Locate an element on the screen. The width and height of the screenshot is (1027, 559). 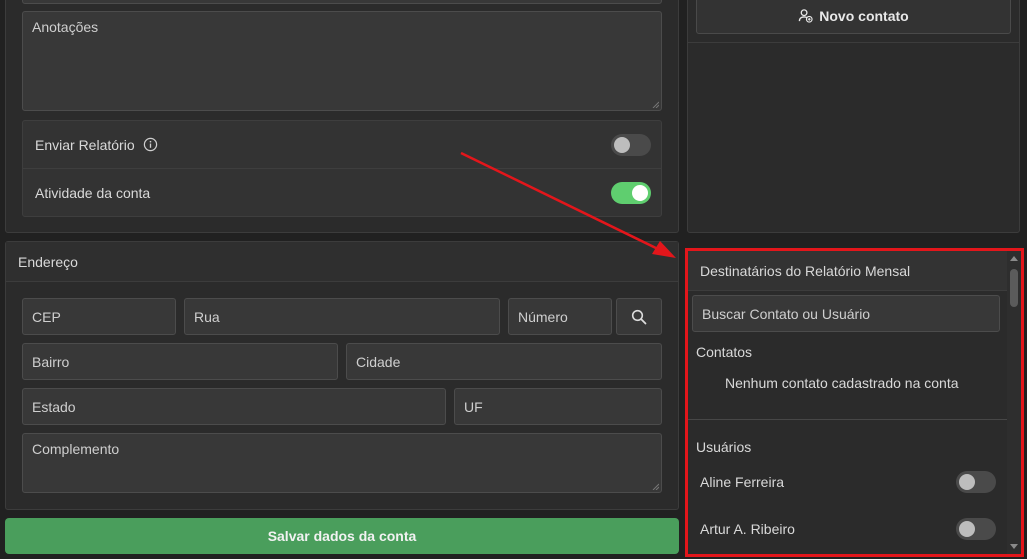
send-report-label: Enviar Relatório is located at coordinates (85, 144).